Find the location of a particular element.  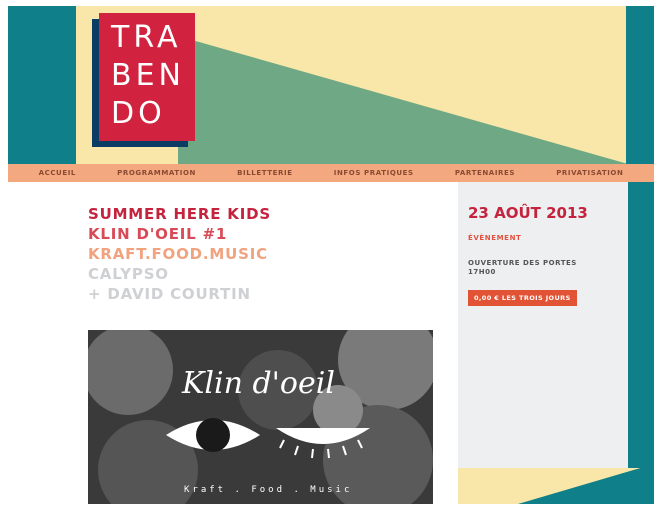

nav-infos-pratiques: INFOS PRATIQUES is located at coordinates (374, 173).